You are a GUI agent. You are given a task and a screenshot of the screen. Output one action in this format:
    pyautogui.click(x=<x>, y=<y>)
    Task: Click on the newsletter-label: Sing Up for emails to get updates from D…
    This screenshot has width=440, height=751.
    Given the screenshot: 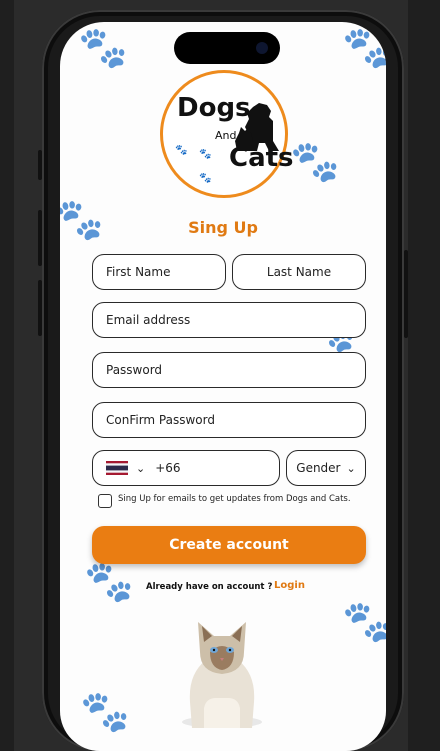 What is the action you would take?
    pyautogui.click(x=234, y=499)
    